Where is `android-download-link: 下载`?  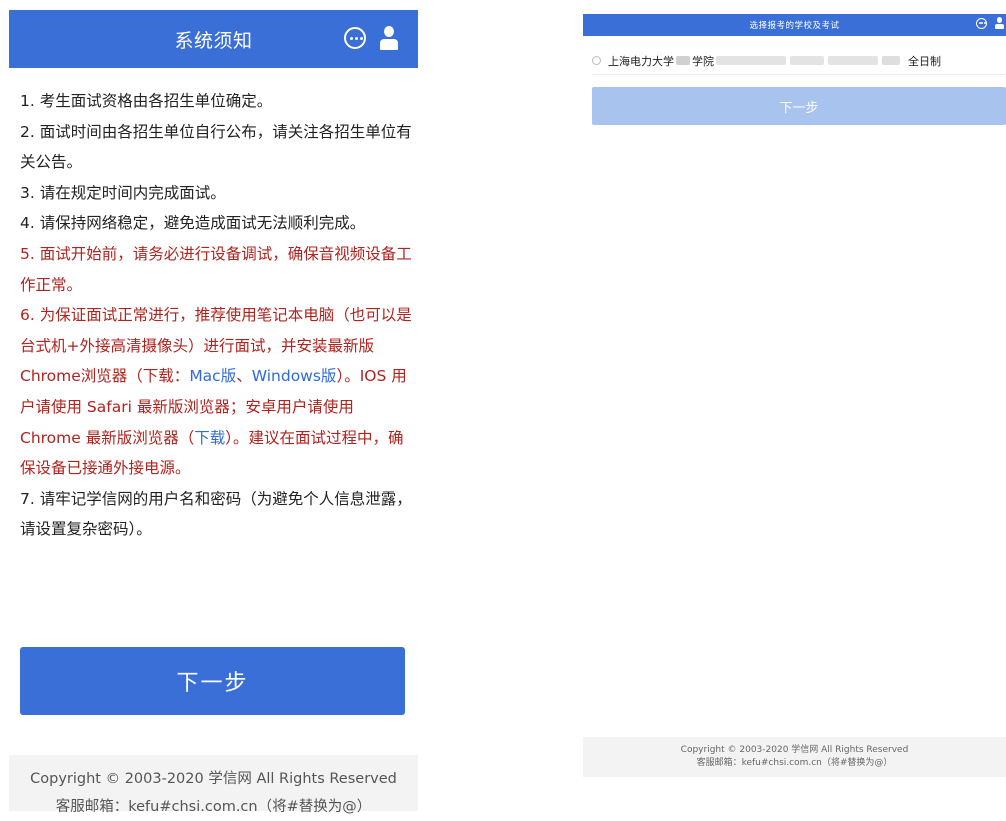 android-download-link: 下载 is located at coordinates (209, 438).